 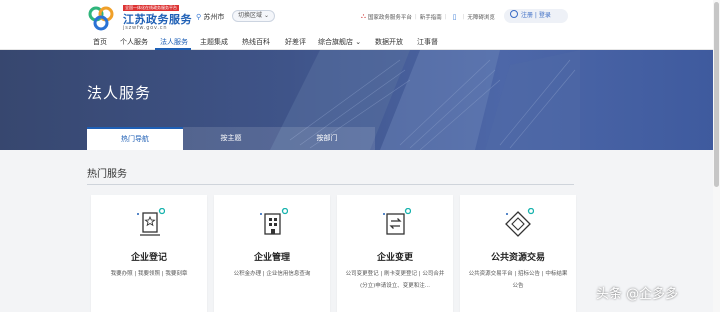 What do you see at coordinates (514, 14) in the screenshot?
I see `user-icon` at bounding box center [514, 14].